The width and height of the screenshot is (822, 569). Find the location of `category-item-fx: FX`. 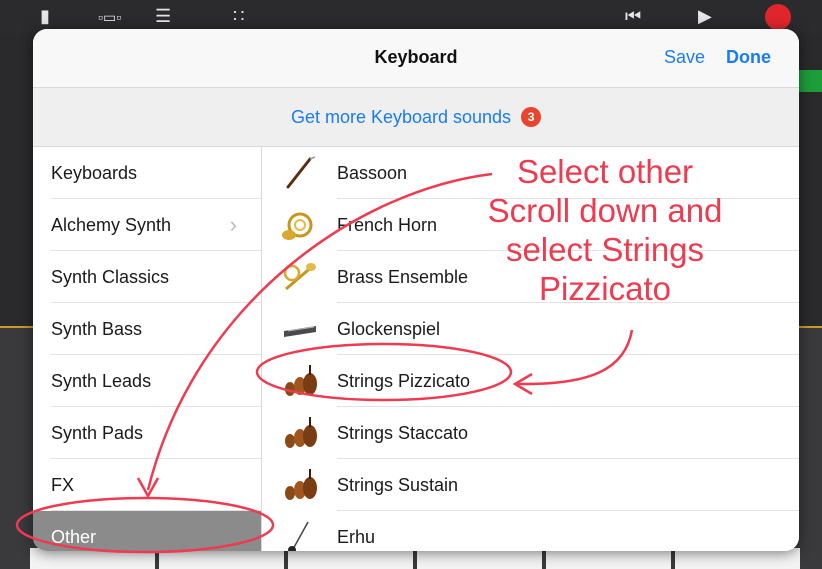

category-item-fx: FX is located at coordinates (147, 485).